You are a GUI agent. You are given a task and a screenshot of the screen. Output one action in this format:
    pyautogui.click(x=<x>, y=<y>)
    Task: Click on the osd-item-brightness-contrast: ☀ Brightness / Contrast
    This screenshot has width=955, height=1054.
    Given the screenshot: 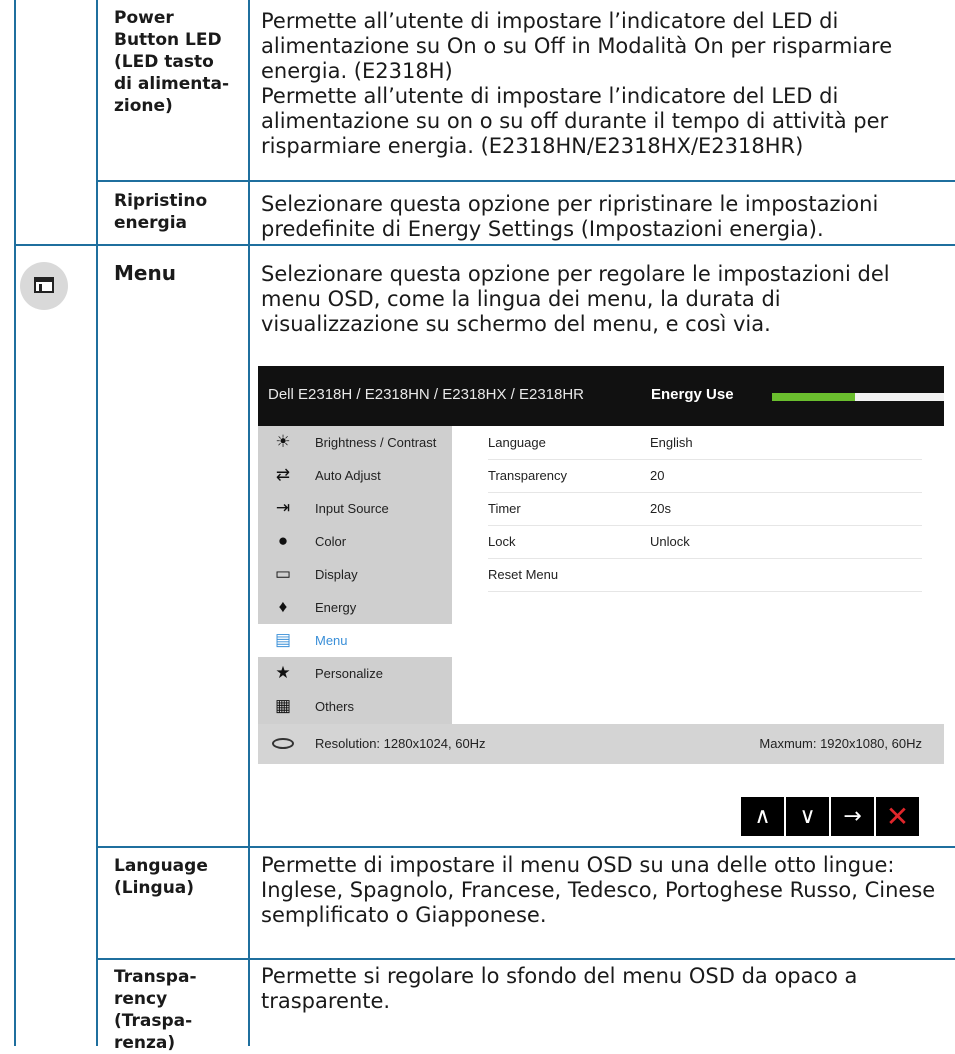 What is the action you would take?
    pyautogui.click(x=355, y=442)
    